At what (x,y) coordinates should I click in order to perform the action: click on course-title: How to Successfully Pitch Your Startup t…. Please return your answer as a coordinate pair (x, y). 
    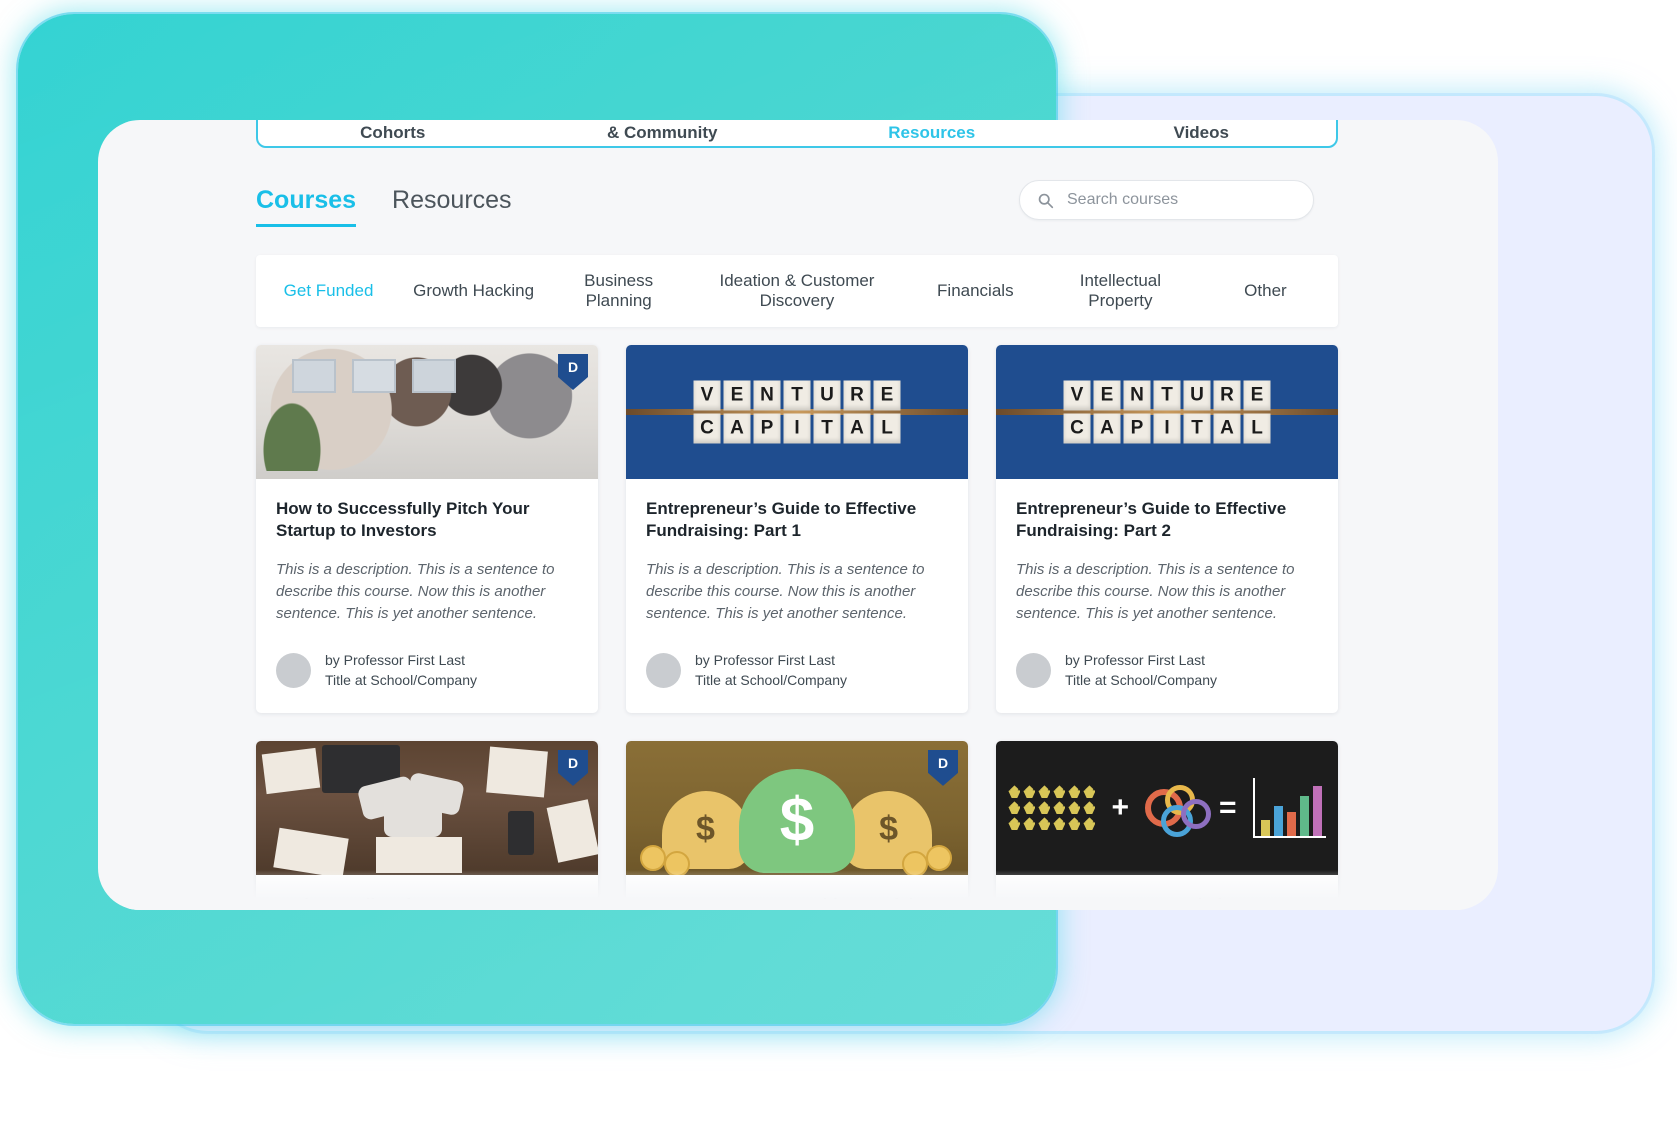
    Looking at the image, I should click on (403, 519).